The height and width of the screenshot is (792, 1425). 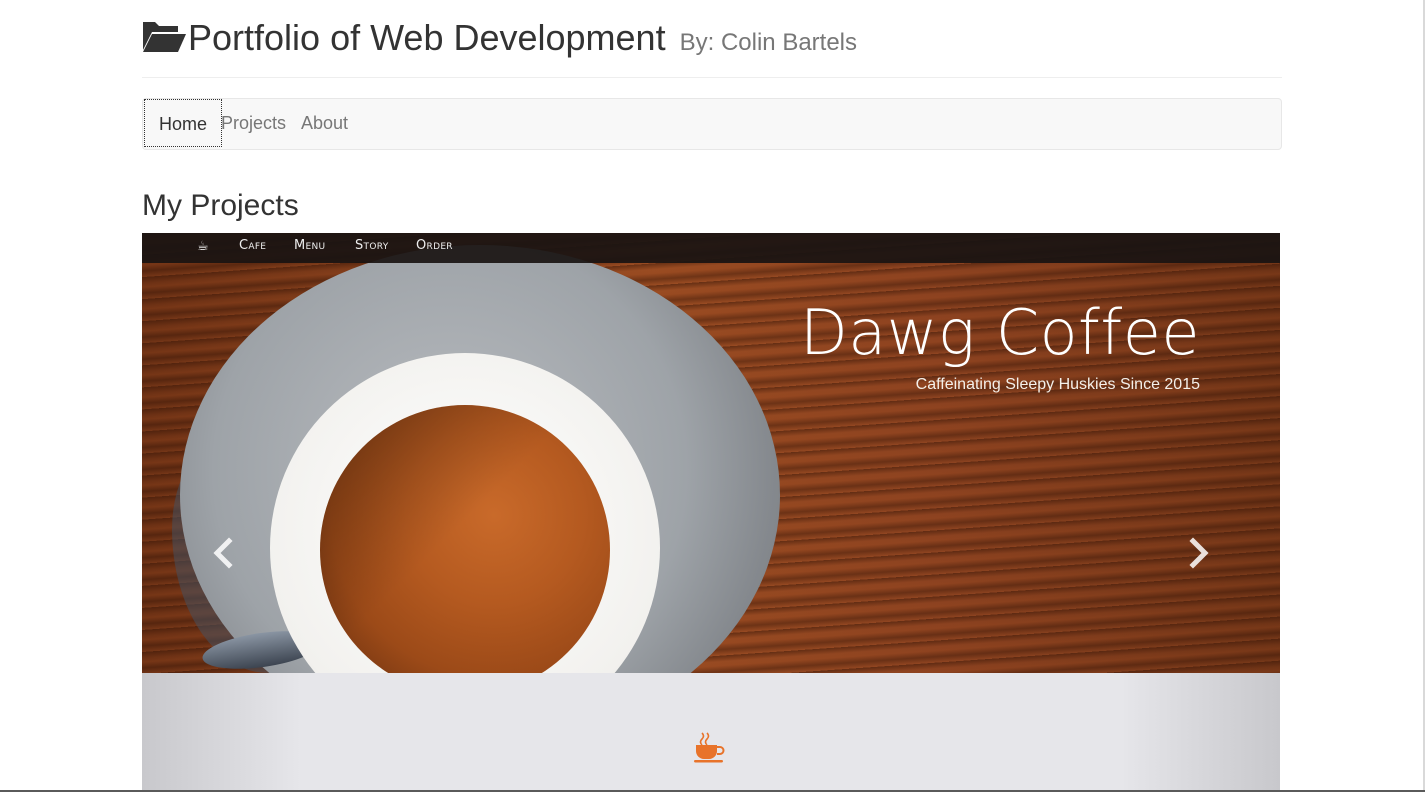 I want to click on slide-site-nav: ☕ Cafe Menu Story Order, so click(x=711, y=248).